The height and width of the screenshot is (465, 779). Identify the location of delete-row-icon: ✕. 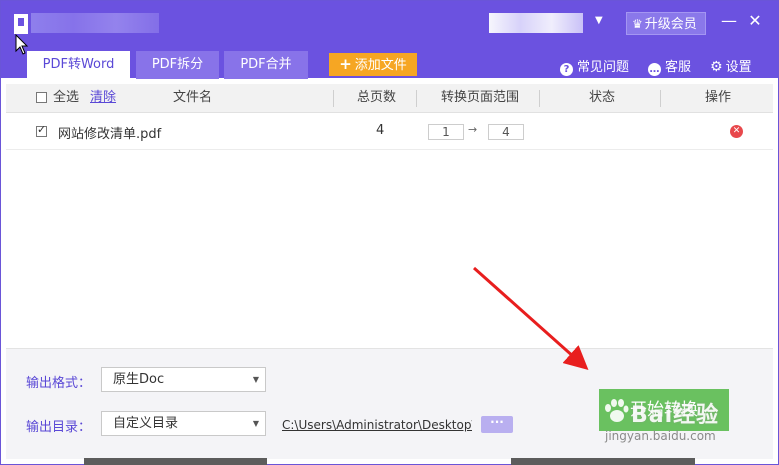
(736, 131).